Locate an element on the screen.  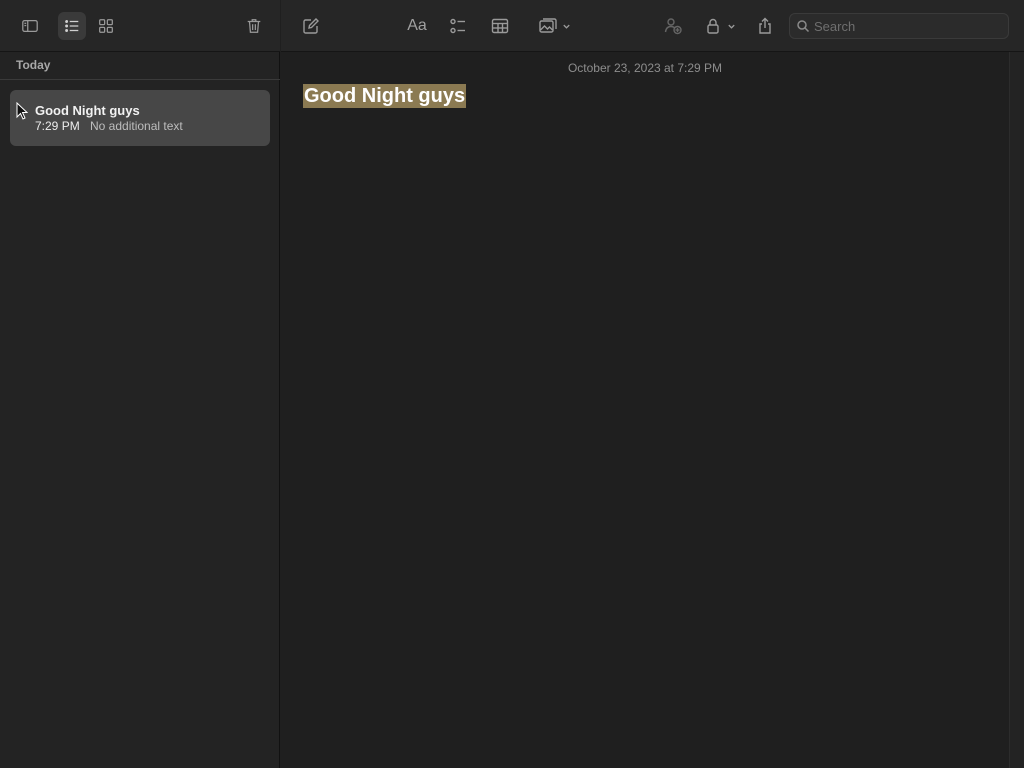
collaborate-button is located at coordinates (673, 26).